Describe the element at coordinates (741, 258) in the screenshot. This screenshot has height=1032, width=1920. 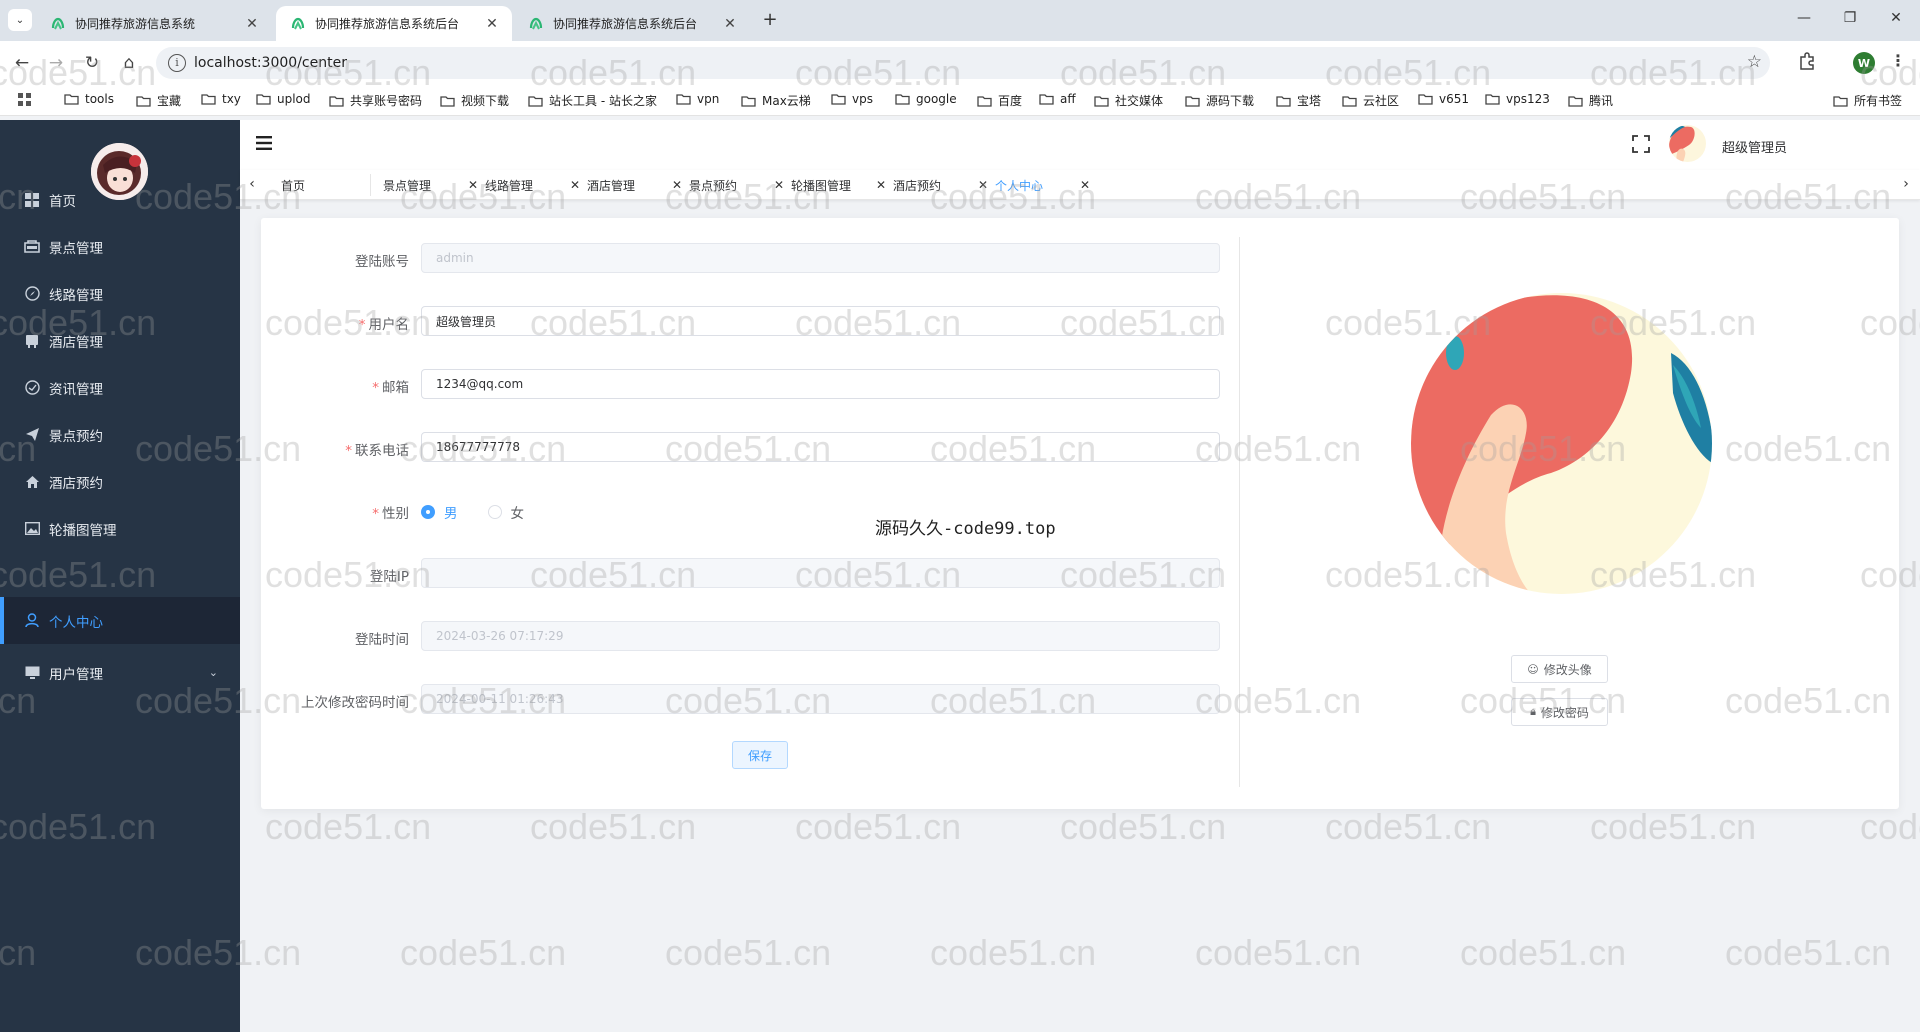
I see `form-row-account: 登陆账号 admin` at that location.